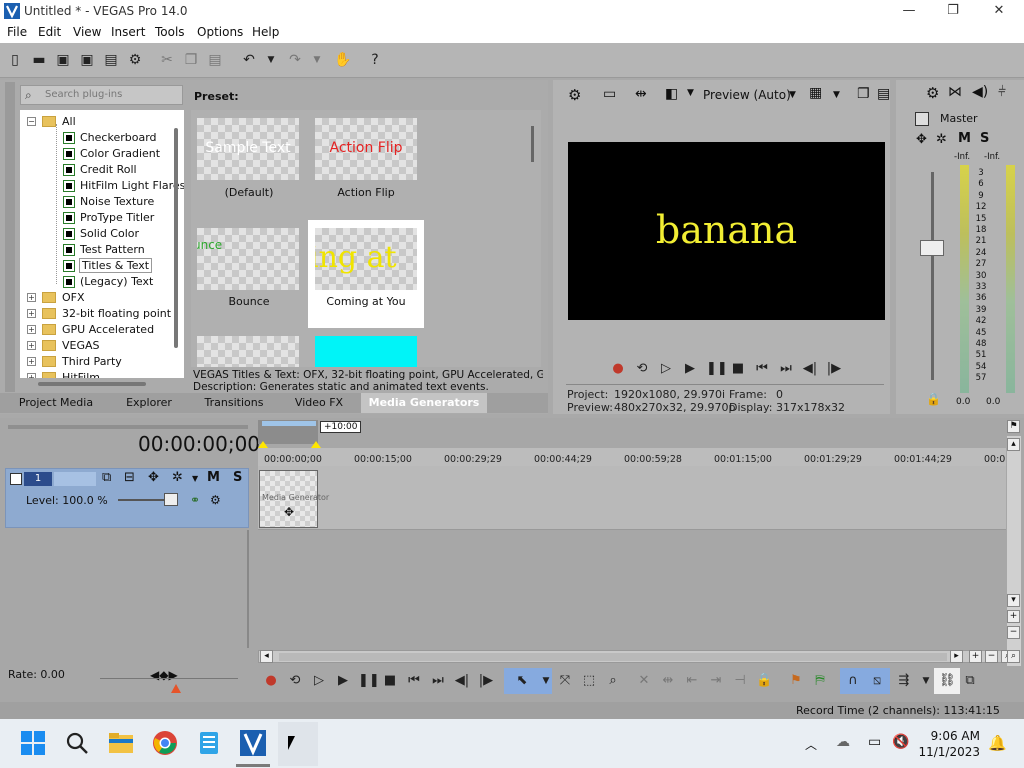 This screenshot has height=768, width=1024. I want to click on timeline-hscrollbar: ◂ ▸ + − ⌕, so click(636, 656).